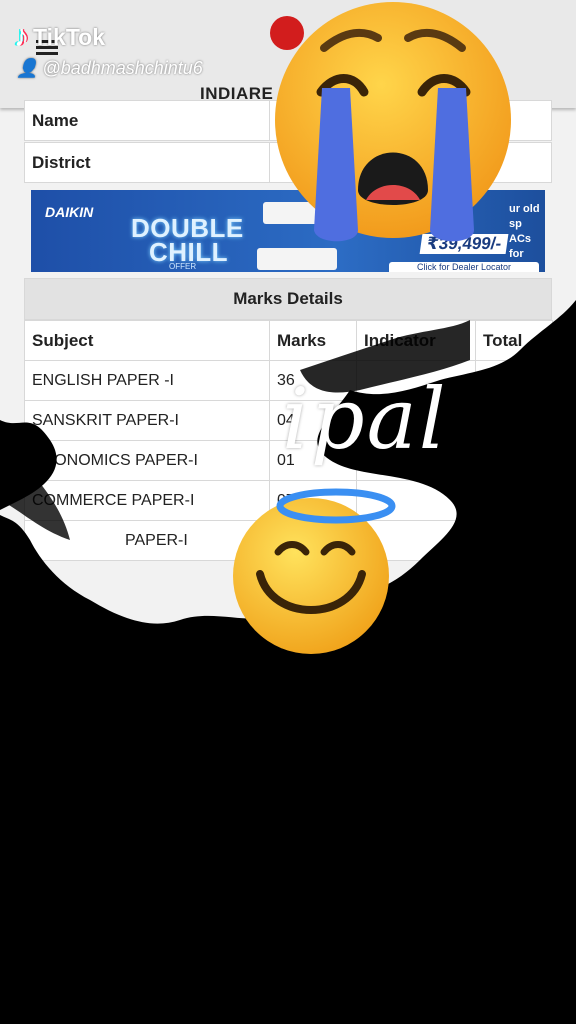 The image size is (576, 1024). What do you see at coordinates (55, 120) in the screenshot?
I see `name-label: Name` at bounding box center [55, 120].